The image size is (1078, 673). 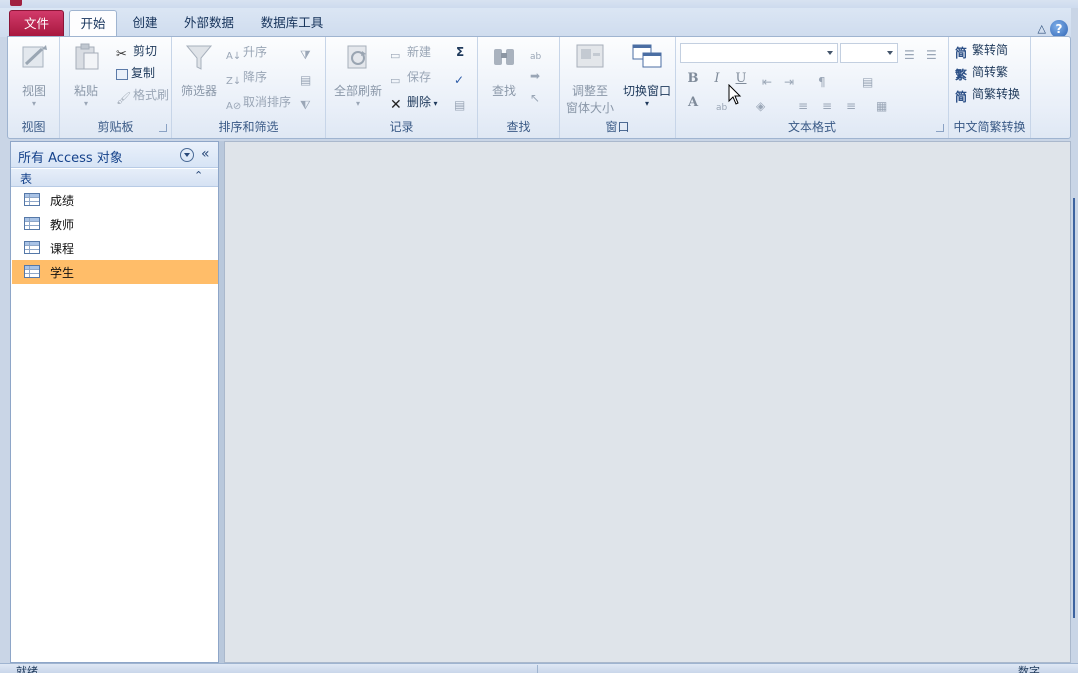 I want to click on nav-menu-dropdown-icon, so click(x=187, y=155).